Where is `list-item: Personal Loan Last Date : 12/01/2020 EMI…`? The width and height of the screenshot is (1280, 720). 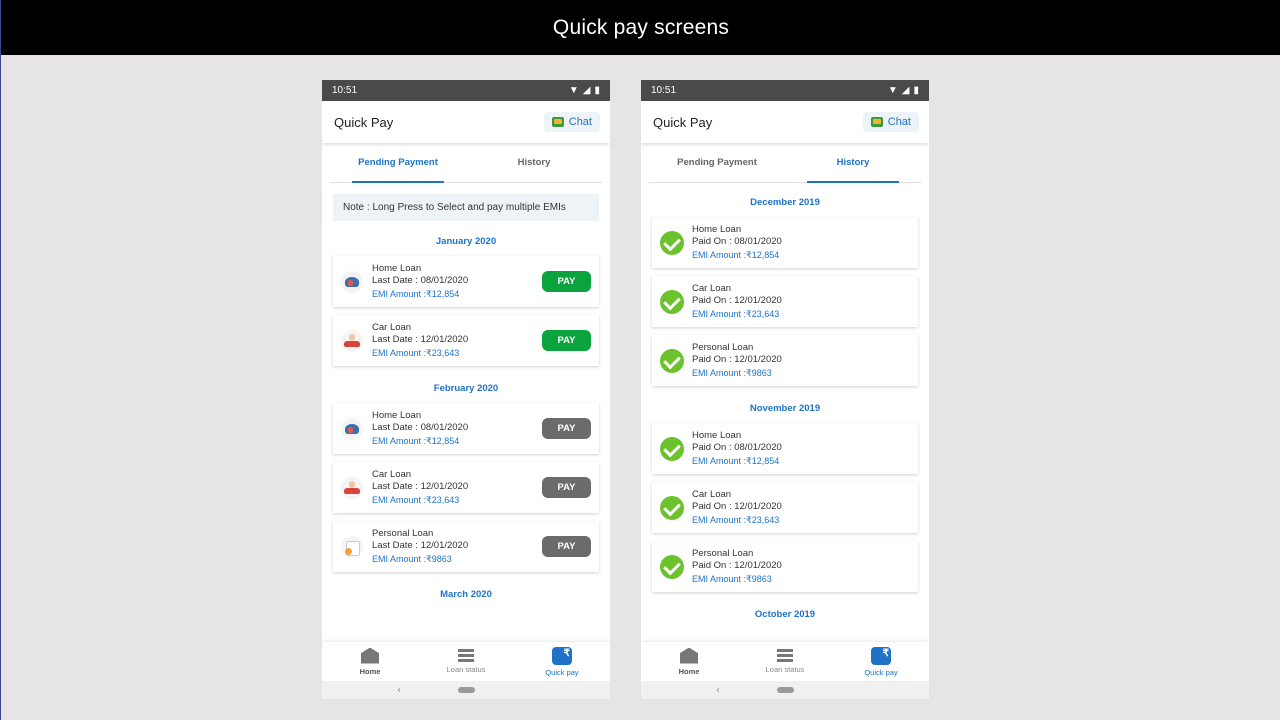
list-item: Personal Loan Last Date : 12/01/2020 EMI… is located at coordinates (466, 546).